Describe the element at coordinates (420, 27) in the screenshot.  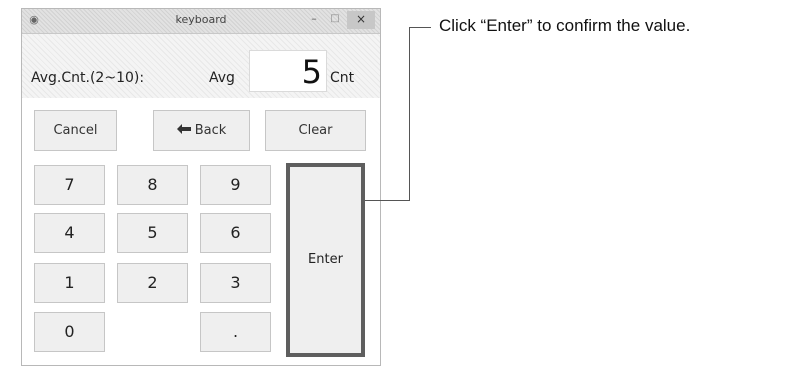
I see `callout-leader-top` at that location.